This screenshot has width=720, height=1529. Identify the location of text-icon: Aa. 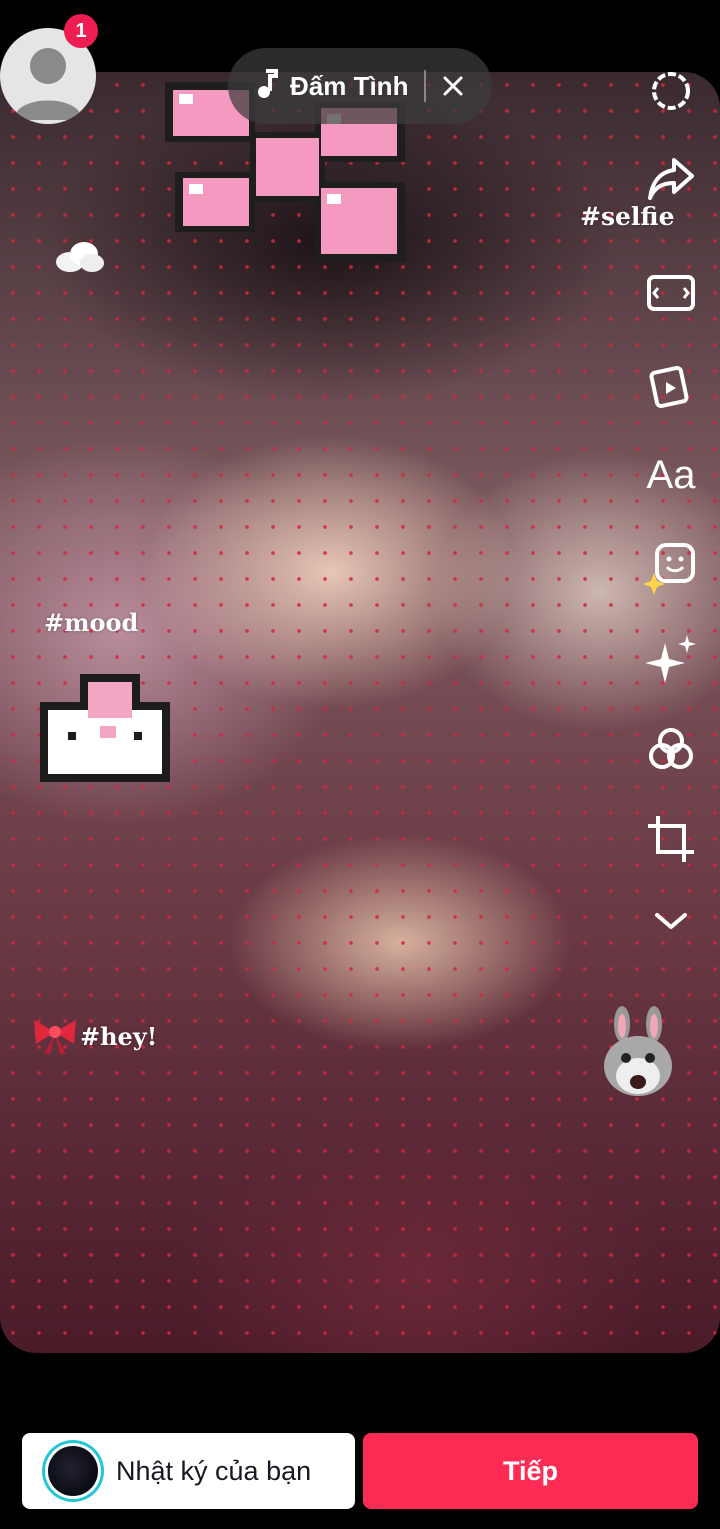
(671, 474).